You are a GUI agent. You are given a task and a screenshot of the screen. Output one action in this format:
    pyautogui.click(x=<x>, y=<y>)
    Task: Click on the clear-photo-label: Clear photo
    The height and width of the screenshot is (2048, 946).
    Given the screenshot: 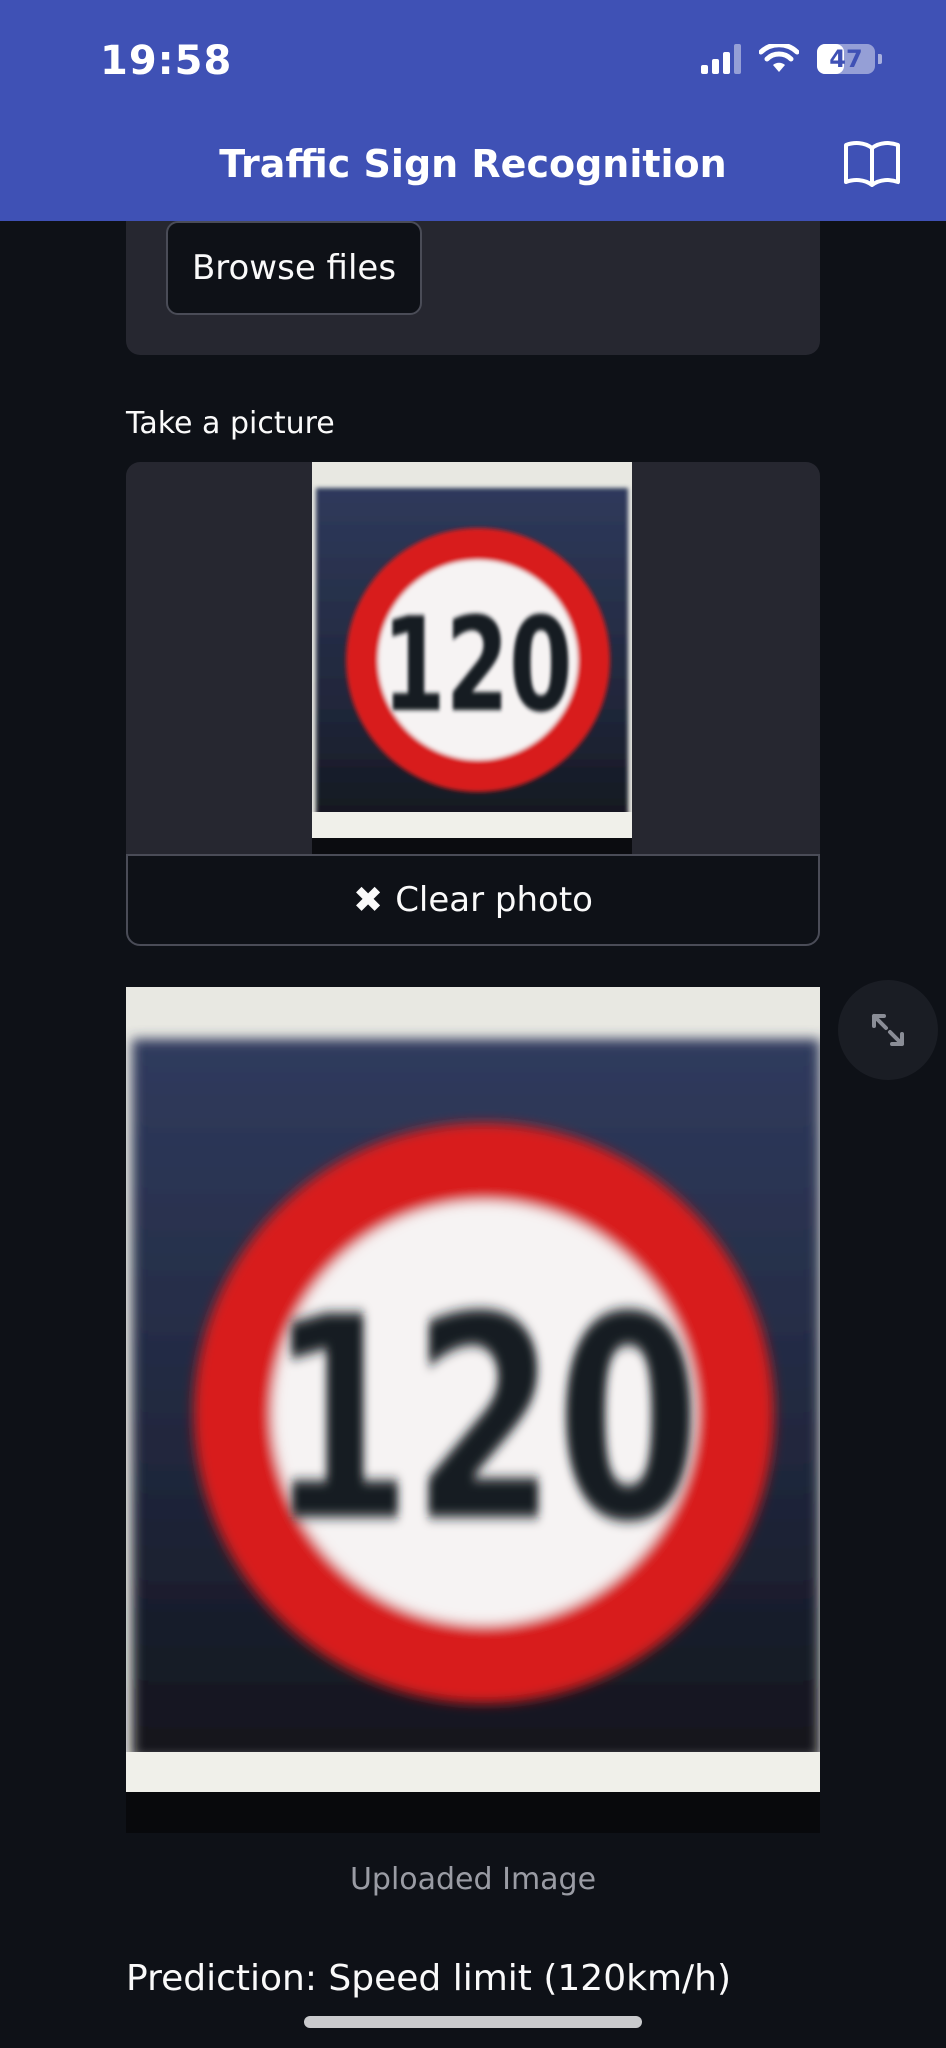 What is the action you would take?
    pyautogui.click(x=494, y=900)
    